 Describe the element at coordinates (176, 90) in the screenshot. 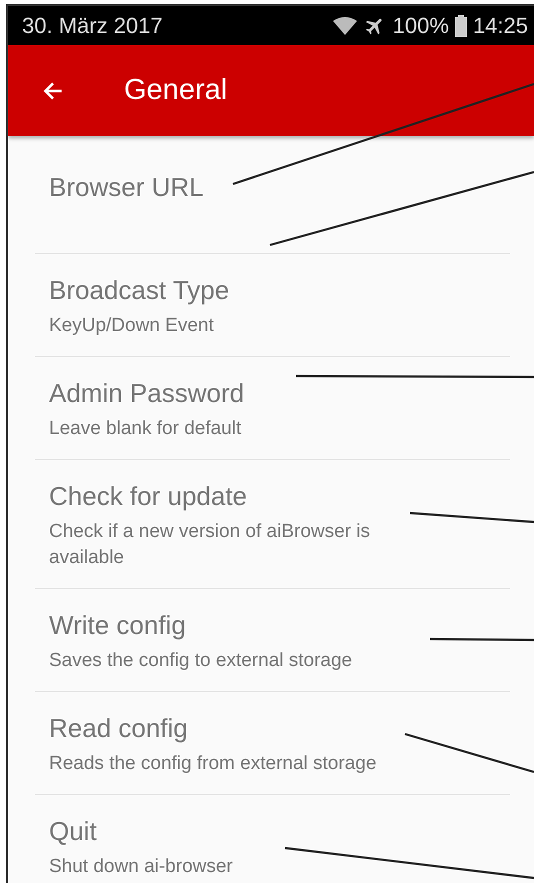

I see `screen-title: General` at that location.